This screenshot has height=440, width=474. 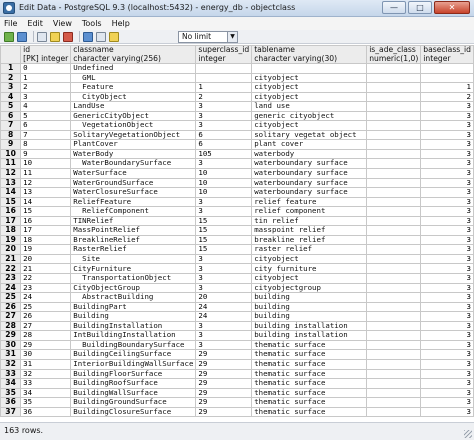 I want to click on column-header-superclass-id: superclass_id integer, so click(x=224, y=54).